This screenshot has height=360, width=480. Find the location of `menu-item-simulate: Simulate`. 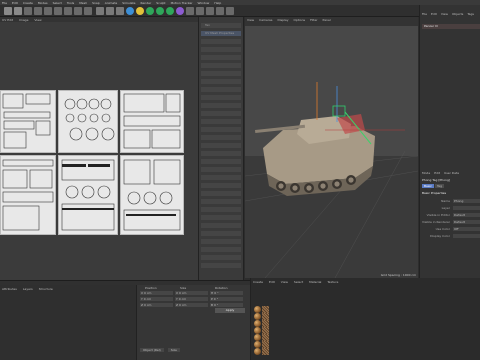

menu-item-simulate: Simulate is located at coordinates (128, 3).